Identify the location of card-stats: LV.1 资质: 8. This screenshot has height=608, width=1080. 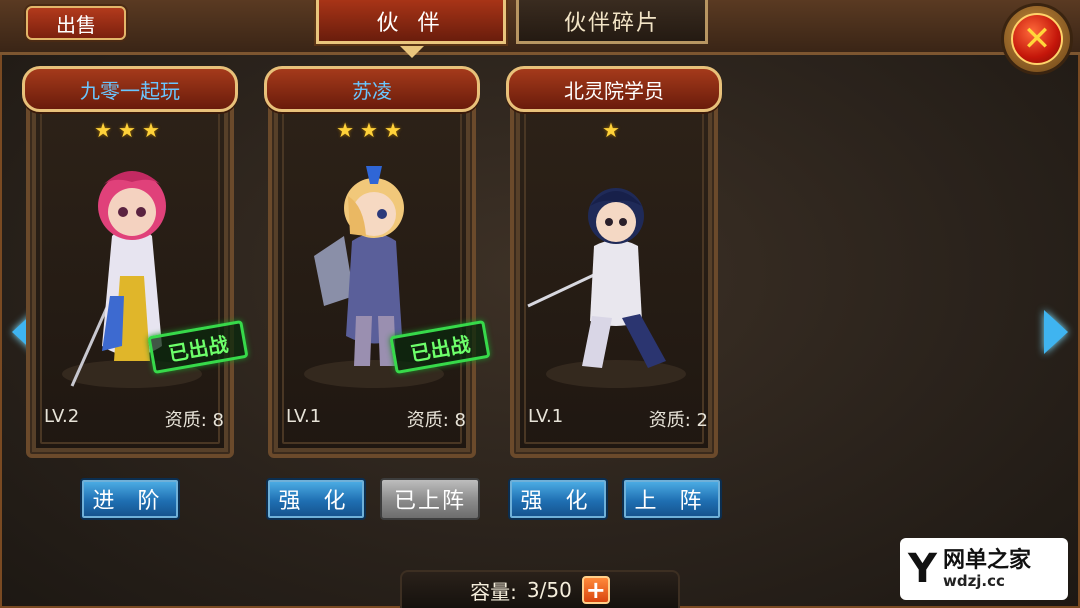
(376, 419).